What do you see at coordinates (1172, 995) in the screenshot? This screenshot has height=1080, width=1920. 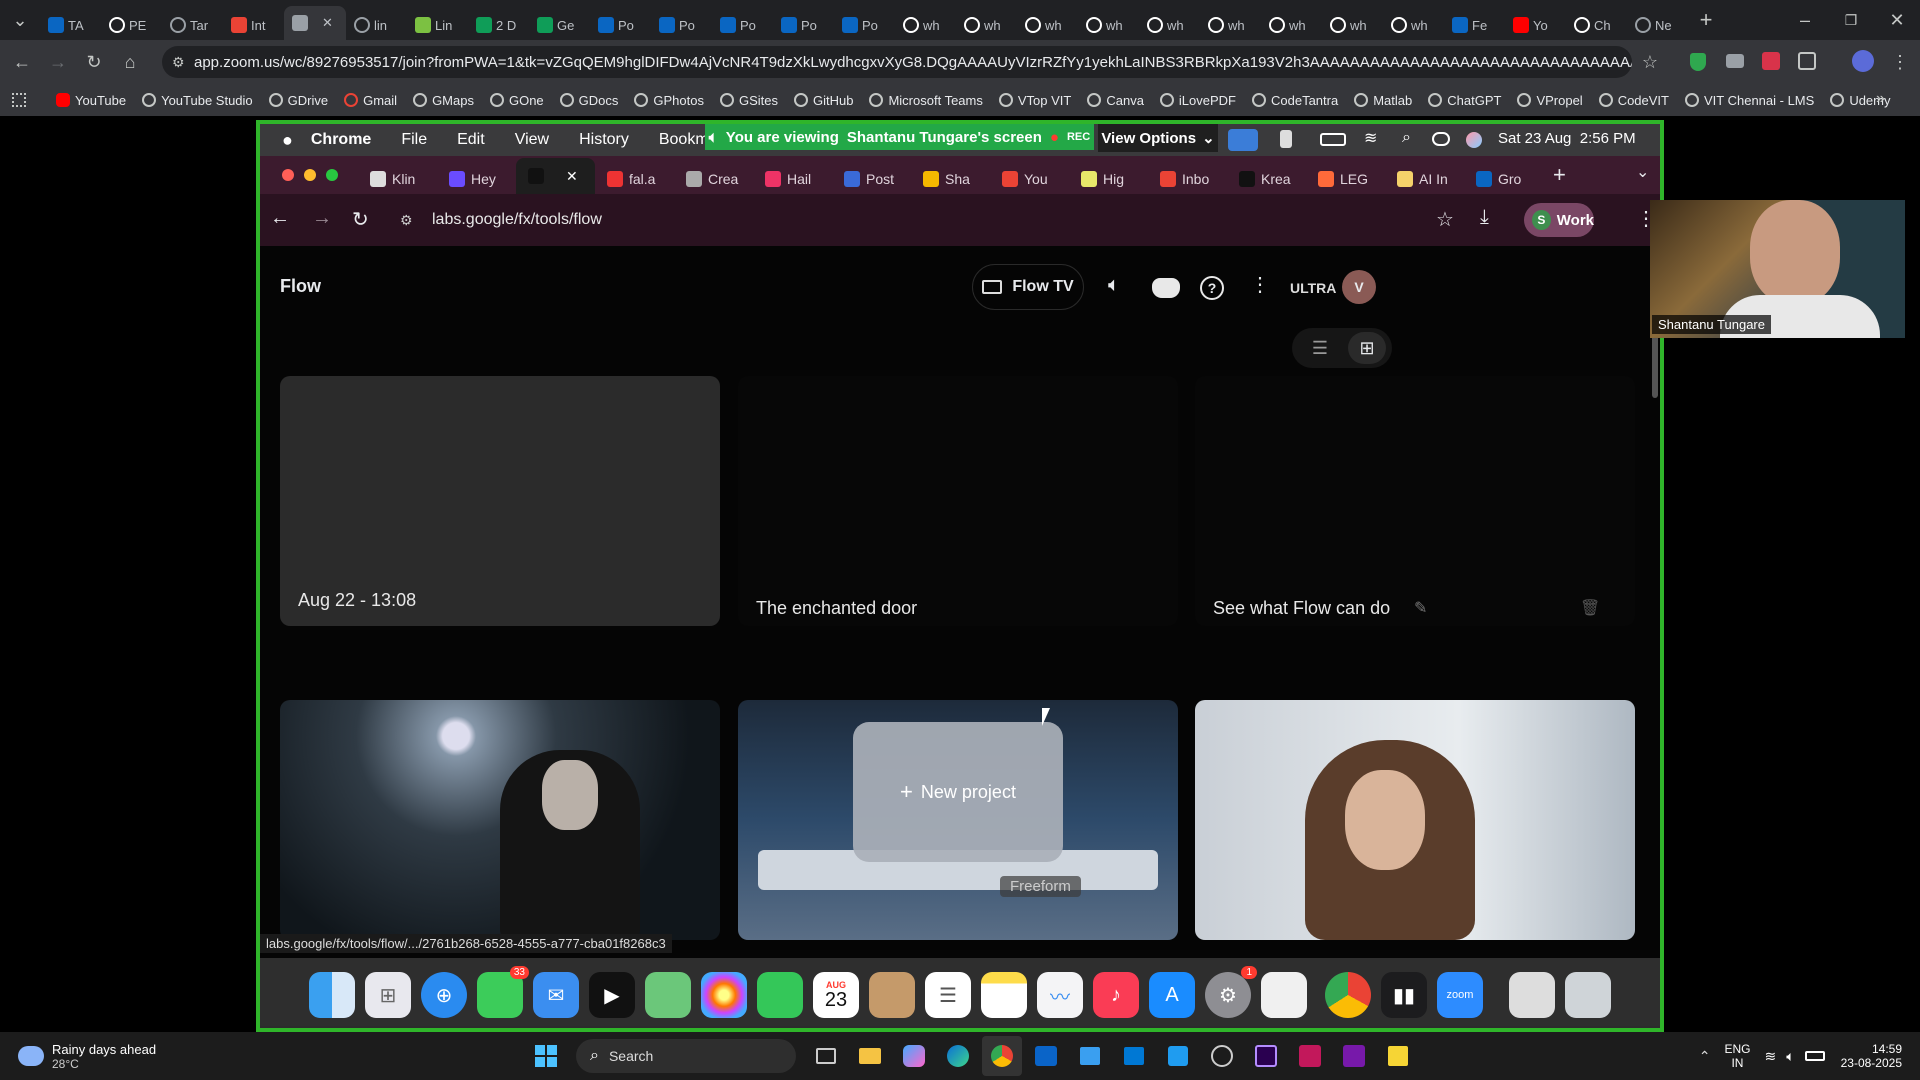 I see `app-store-icon: A` at bounding box center [1172, 995].